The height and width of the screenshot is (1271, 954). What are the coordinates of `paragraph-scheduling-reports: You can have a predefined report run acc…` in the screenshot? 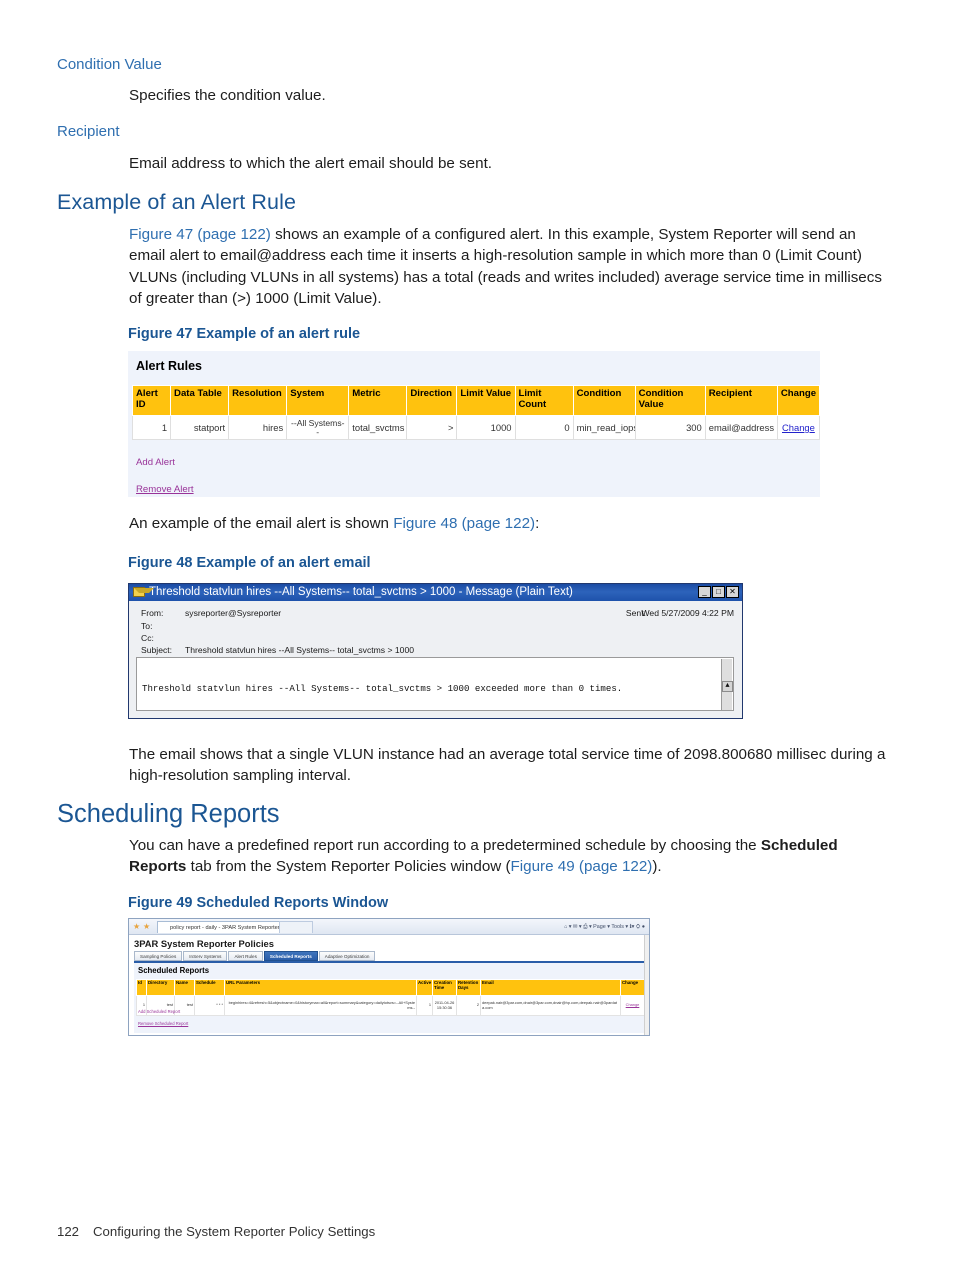 It's located at (510, 856).